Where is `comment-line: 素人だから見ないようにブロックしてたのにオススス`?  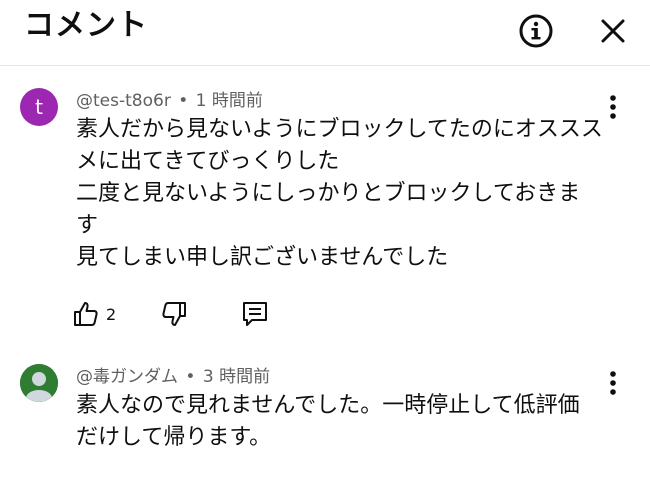
comment-line: 素人だから見ないようにブロックしてたのにオススス is located at coordinates (339, 129).